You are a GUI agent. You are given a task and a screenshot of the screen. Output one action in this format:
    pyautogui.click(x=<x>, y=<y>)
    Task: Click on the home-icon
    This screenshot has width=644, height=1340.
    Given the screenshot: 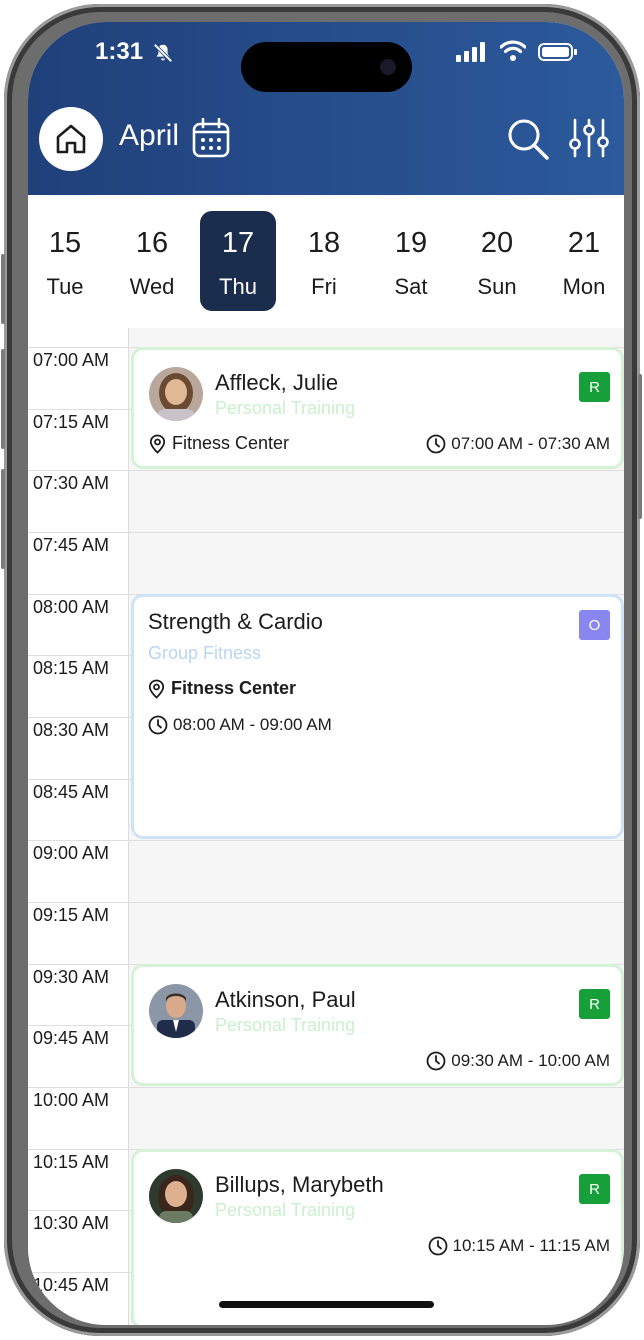 What is the action you would take?
    pyautogui.click(x=71, y=139)
    